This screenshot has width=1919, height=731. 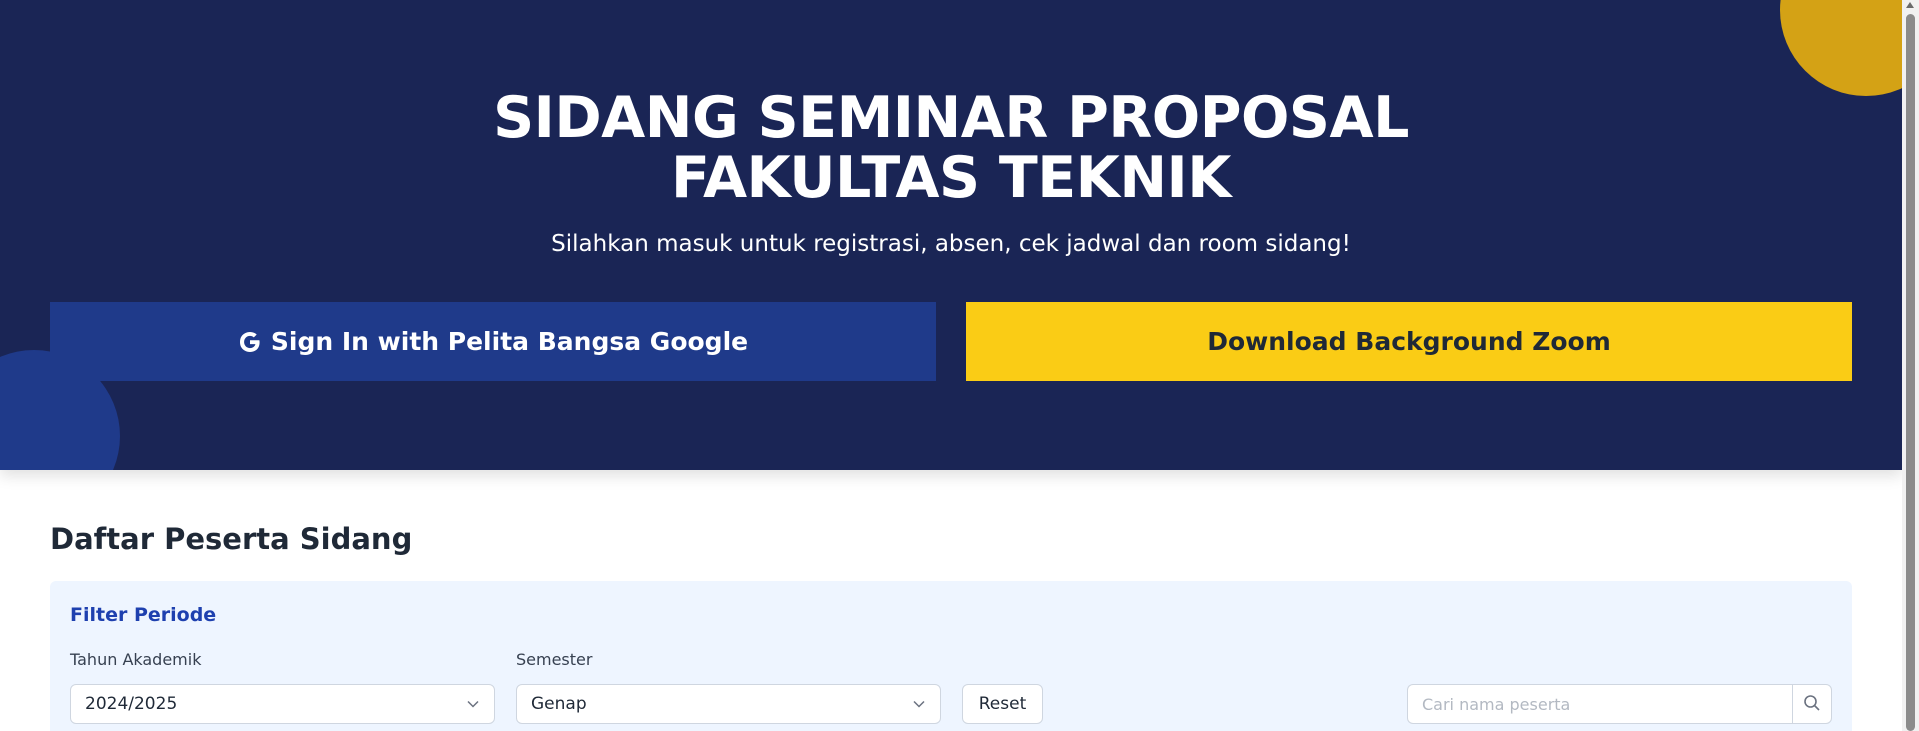 I want to click on search-group, so click(x=1619, y=704).